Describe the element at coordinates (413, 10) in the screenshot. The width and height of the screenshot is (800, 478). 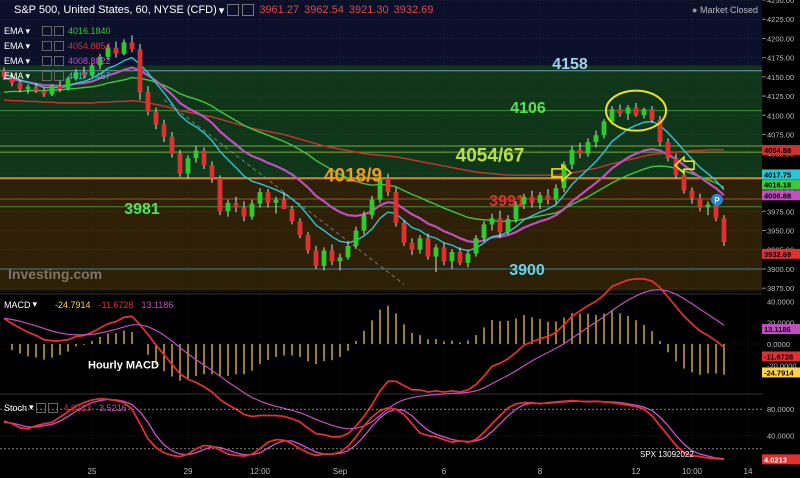
I see `ohlc-close: 3932.69` at that location.